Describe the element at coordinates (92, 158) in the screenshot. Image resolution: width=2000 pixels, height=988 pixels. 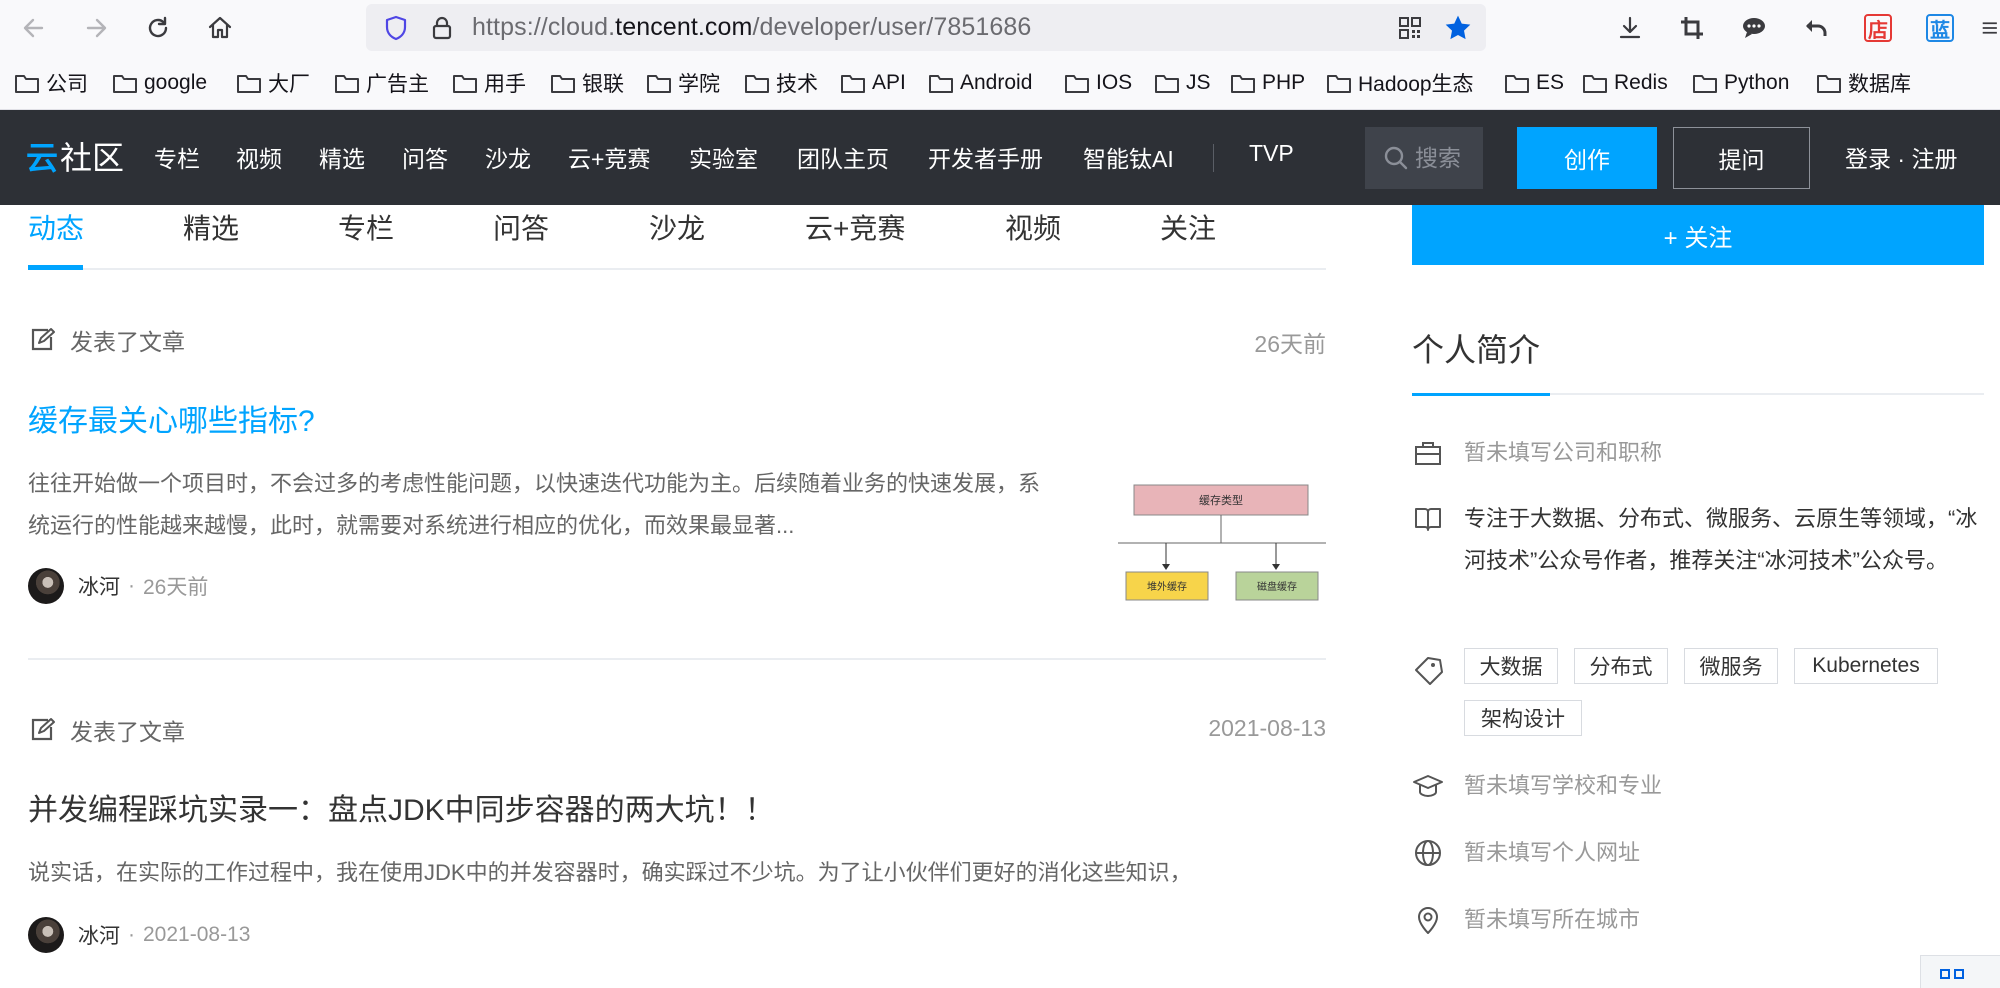
I see `logo-text: 社区` at that location.